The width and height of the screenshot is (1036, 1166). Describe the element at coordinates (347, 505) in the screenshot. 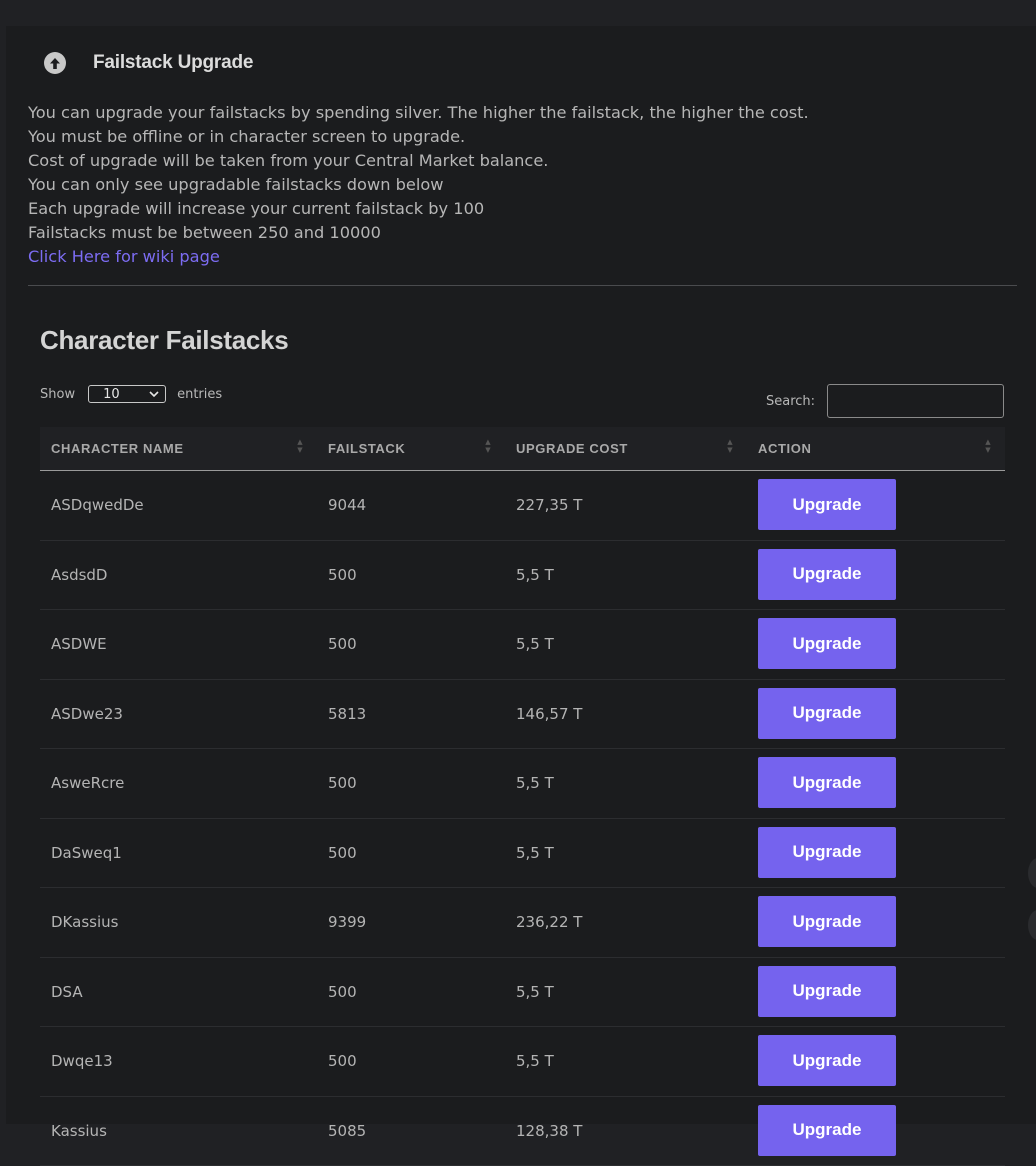

I see `cell-failstack: 9044` at that location.